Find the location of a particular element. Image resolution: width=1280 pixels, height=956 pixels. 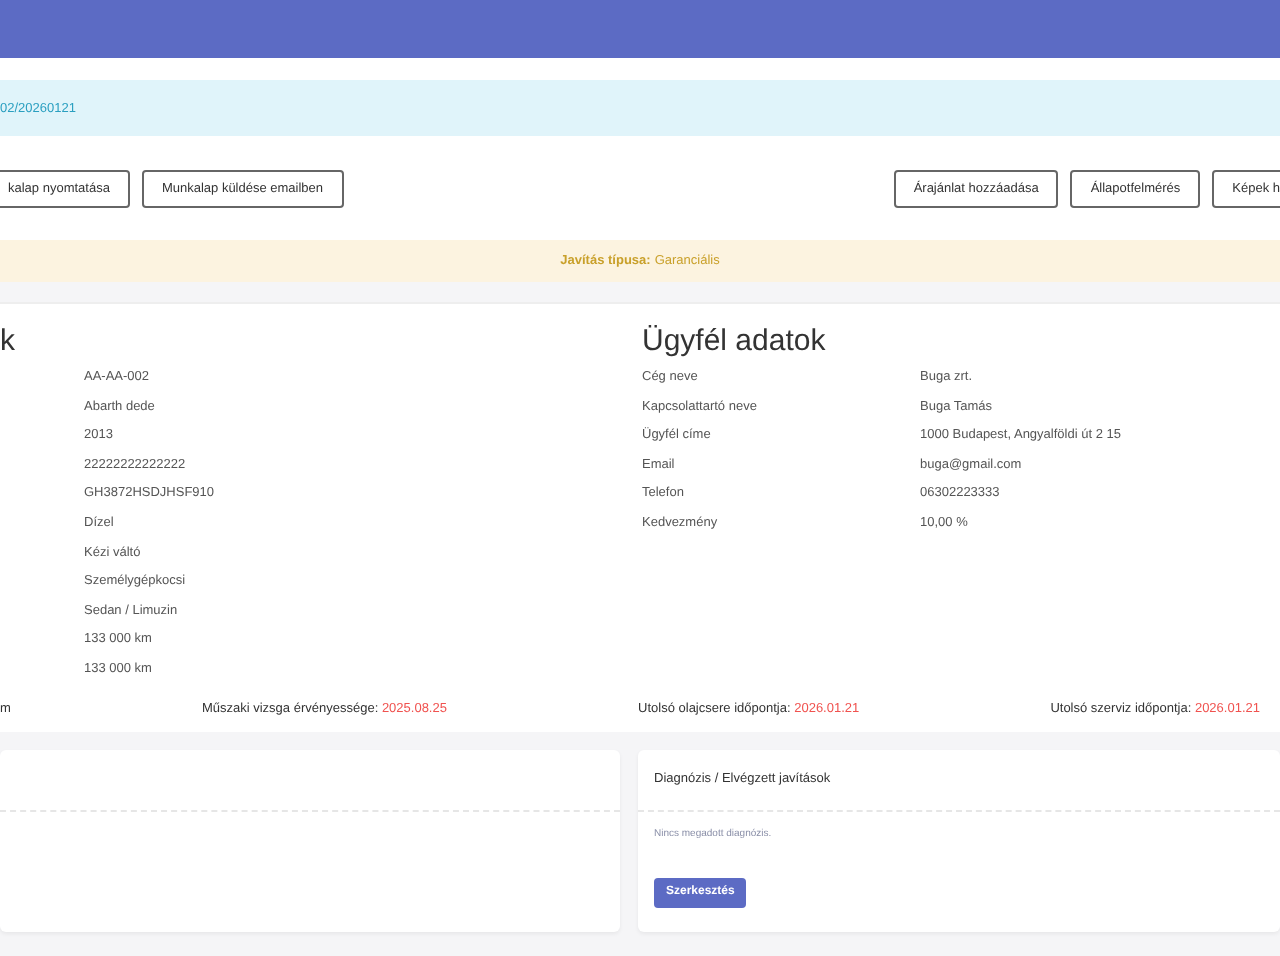

section-title: k is located at coordinates (8, 342).